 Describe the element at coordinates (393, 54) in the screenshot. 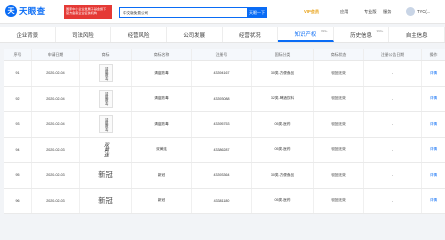

I see `col-notice-date: 注册公告日期` at that location.